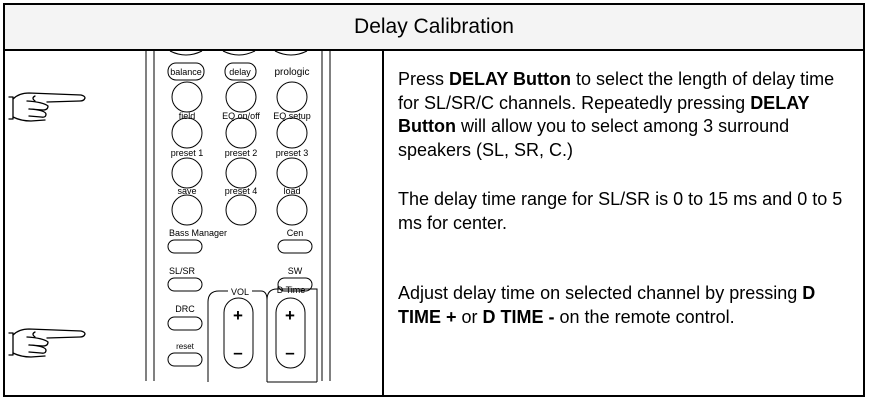 Image resolution: width=870 pixels, height=400 pixels. What do you see at coordinates (198, 233) in the screenshot?
I see `bass-manager-label: Bass Manager` at bounding box center [198, 233].